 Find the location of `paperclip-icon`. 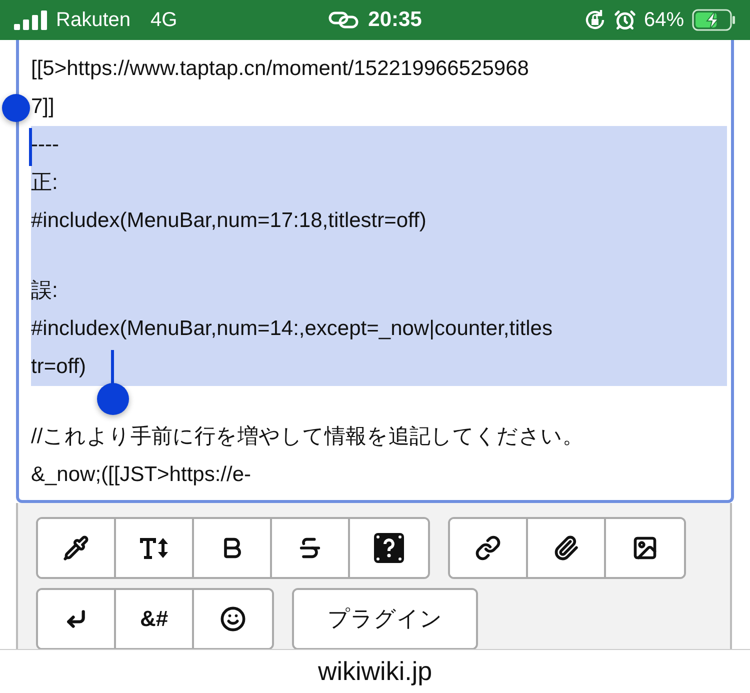

paperclip-icon is located at coordinates (566, 548).